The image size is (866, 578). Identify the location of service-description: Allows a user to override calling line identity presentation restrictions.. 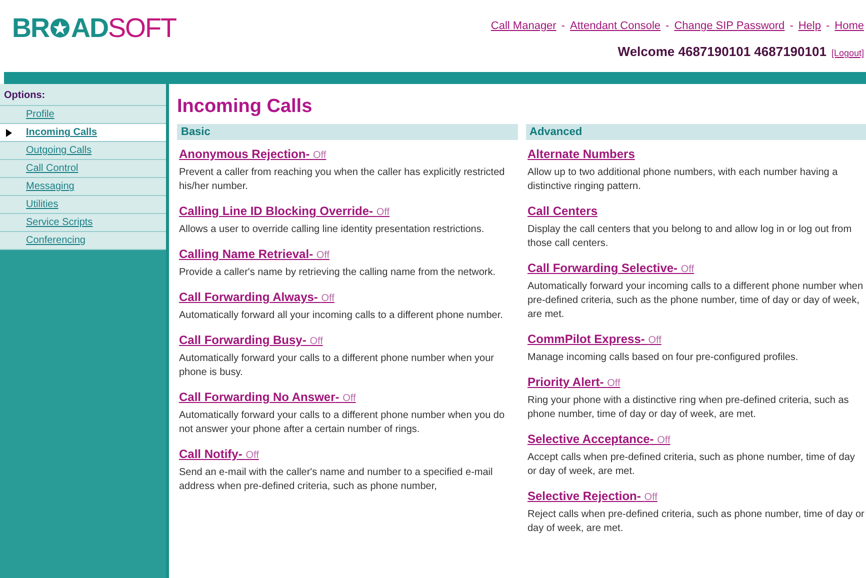
(332, 230).